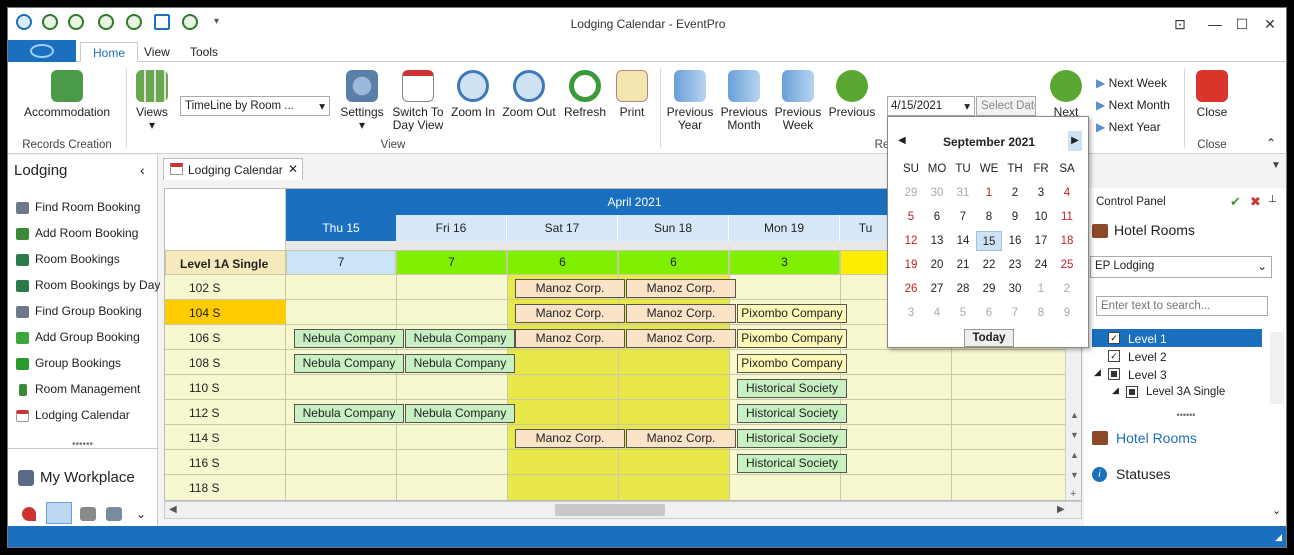 The image size is (1294, 555). What do you see at coordinates (1242, 24) in the screenshot?
I see `maximize-button: ☐` at bounding box center [1242, 24].